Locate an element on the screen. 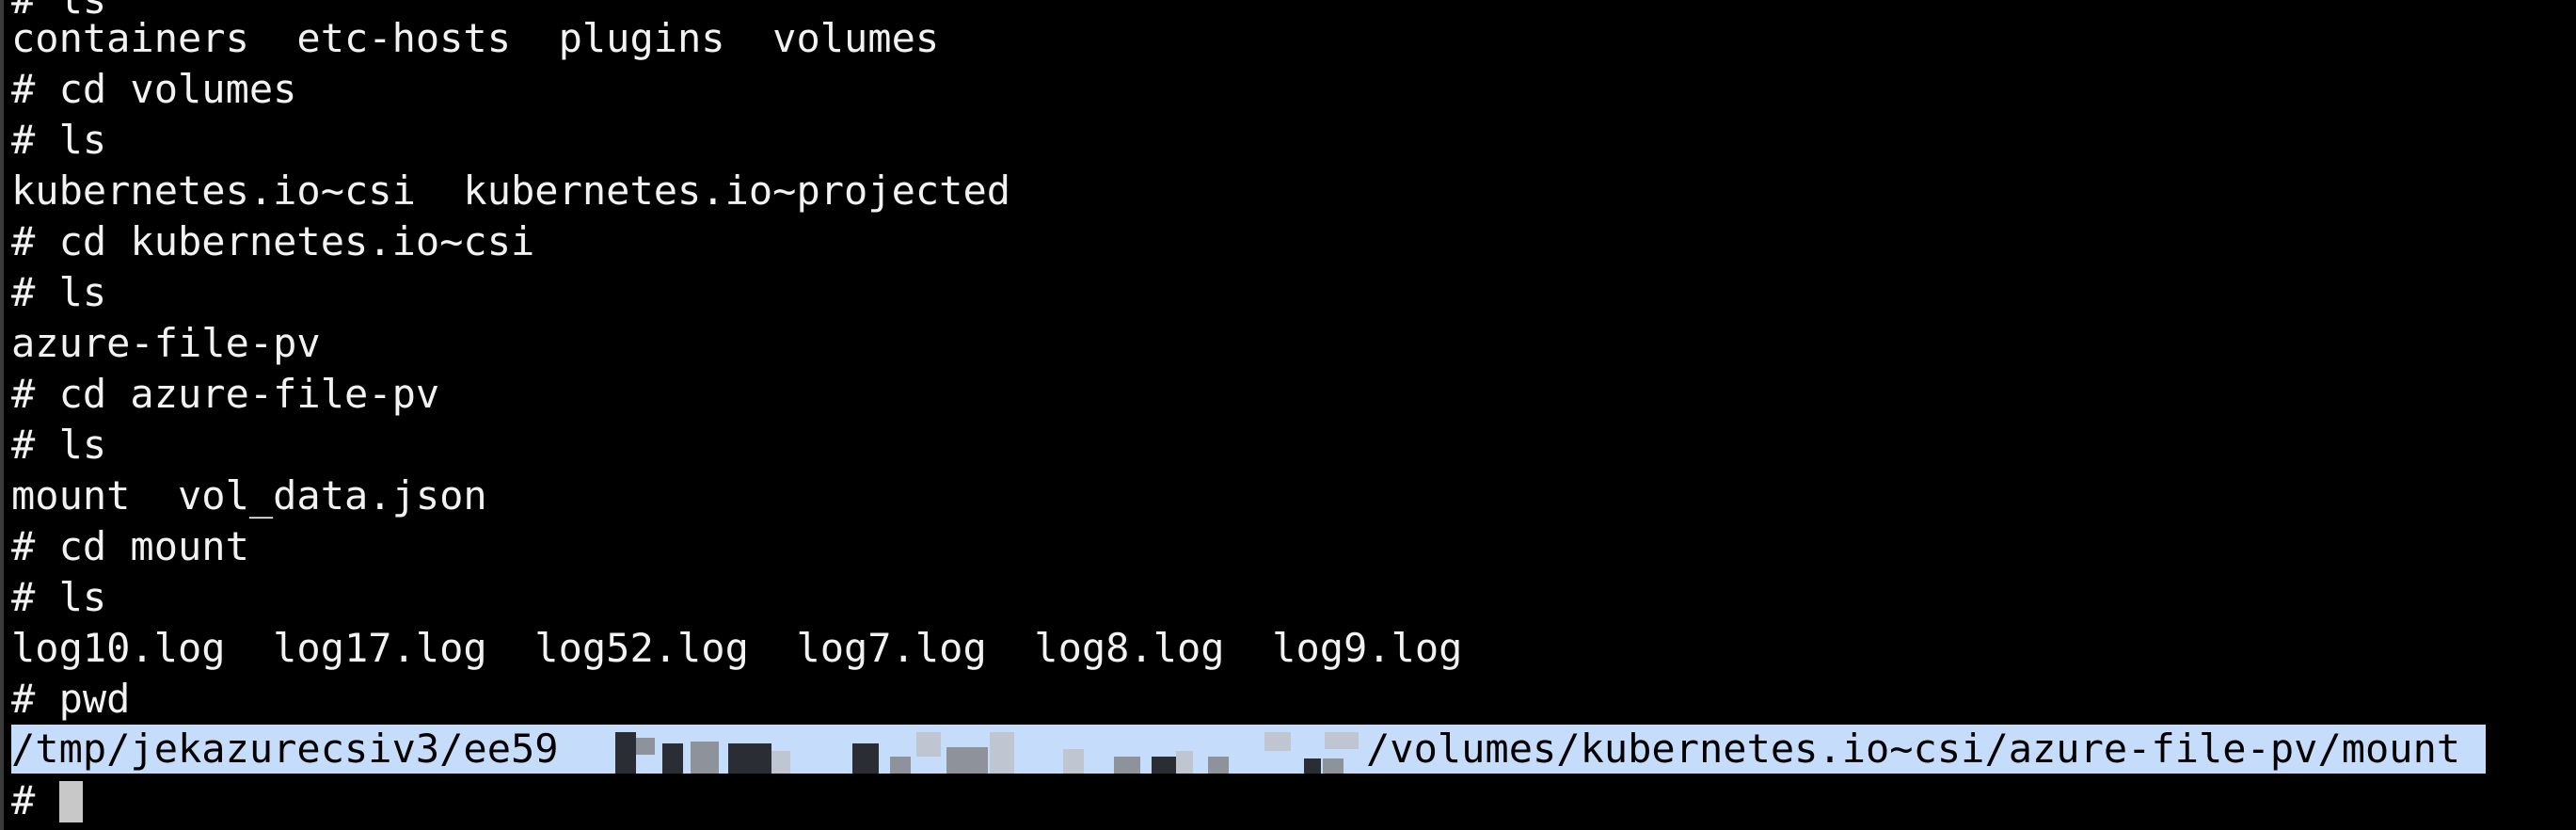 This screenshot has height=830, width=2576. redacted-pixelation is located at coordinates (977, 749).